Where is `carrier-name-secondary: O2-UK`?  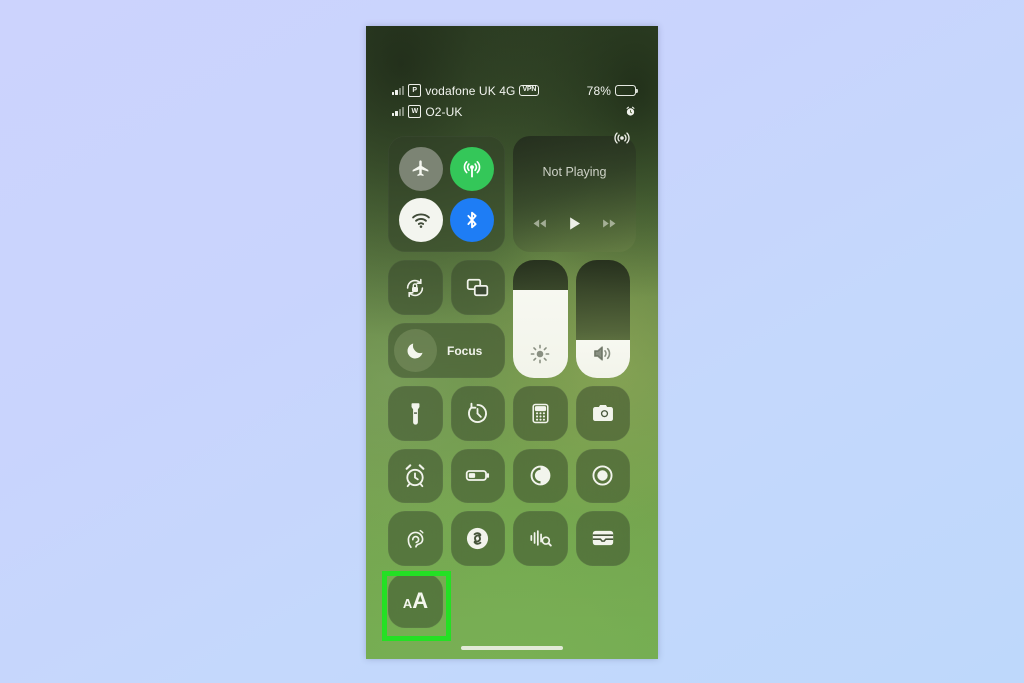 carrier-name-secondary: O2-UK is located at coordinates (444, 111).